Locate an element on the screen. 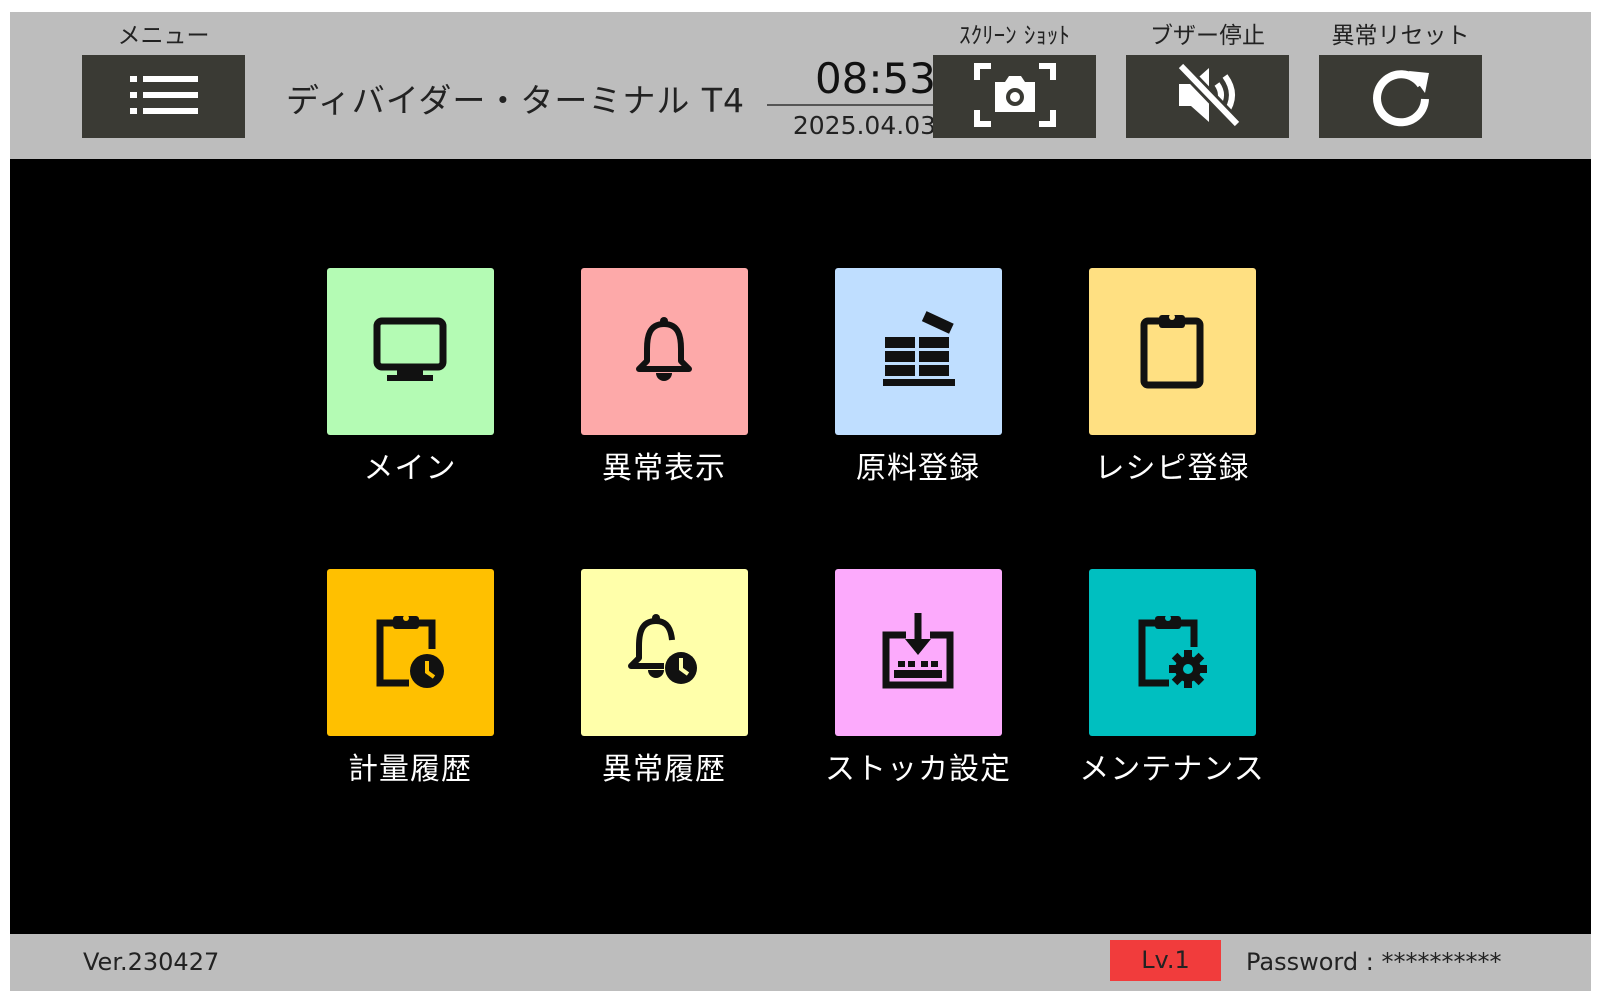 The image size is (1600, 1006). tile-recipe-register-wrap: レシピ登録 is located at coordinates (1172, 377).